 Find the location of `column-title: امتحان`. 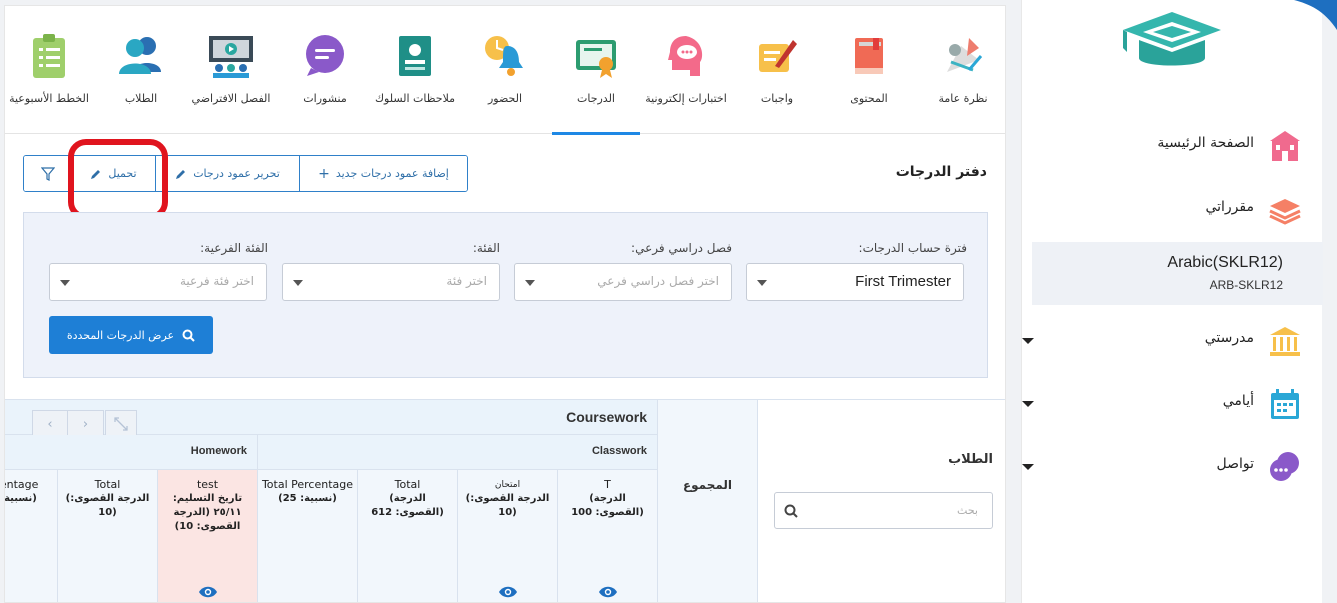

column-title: امتحان is located at coordinates (507, 485).